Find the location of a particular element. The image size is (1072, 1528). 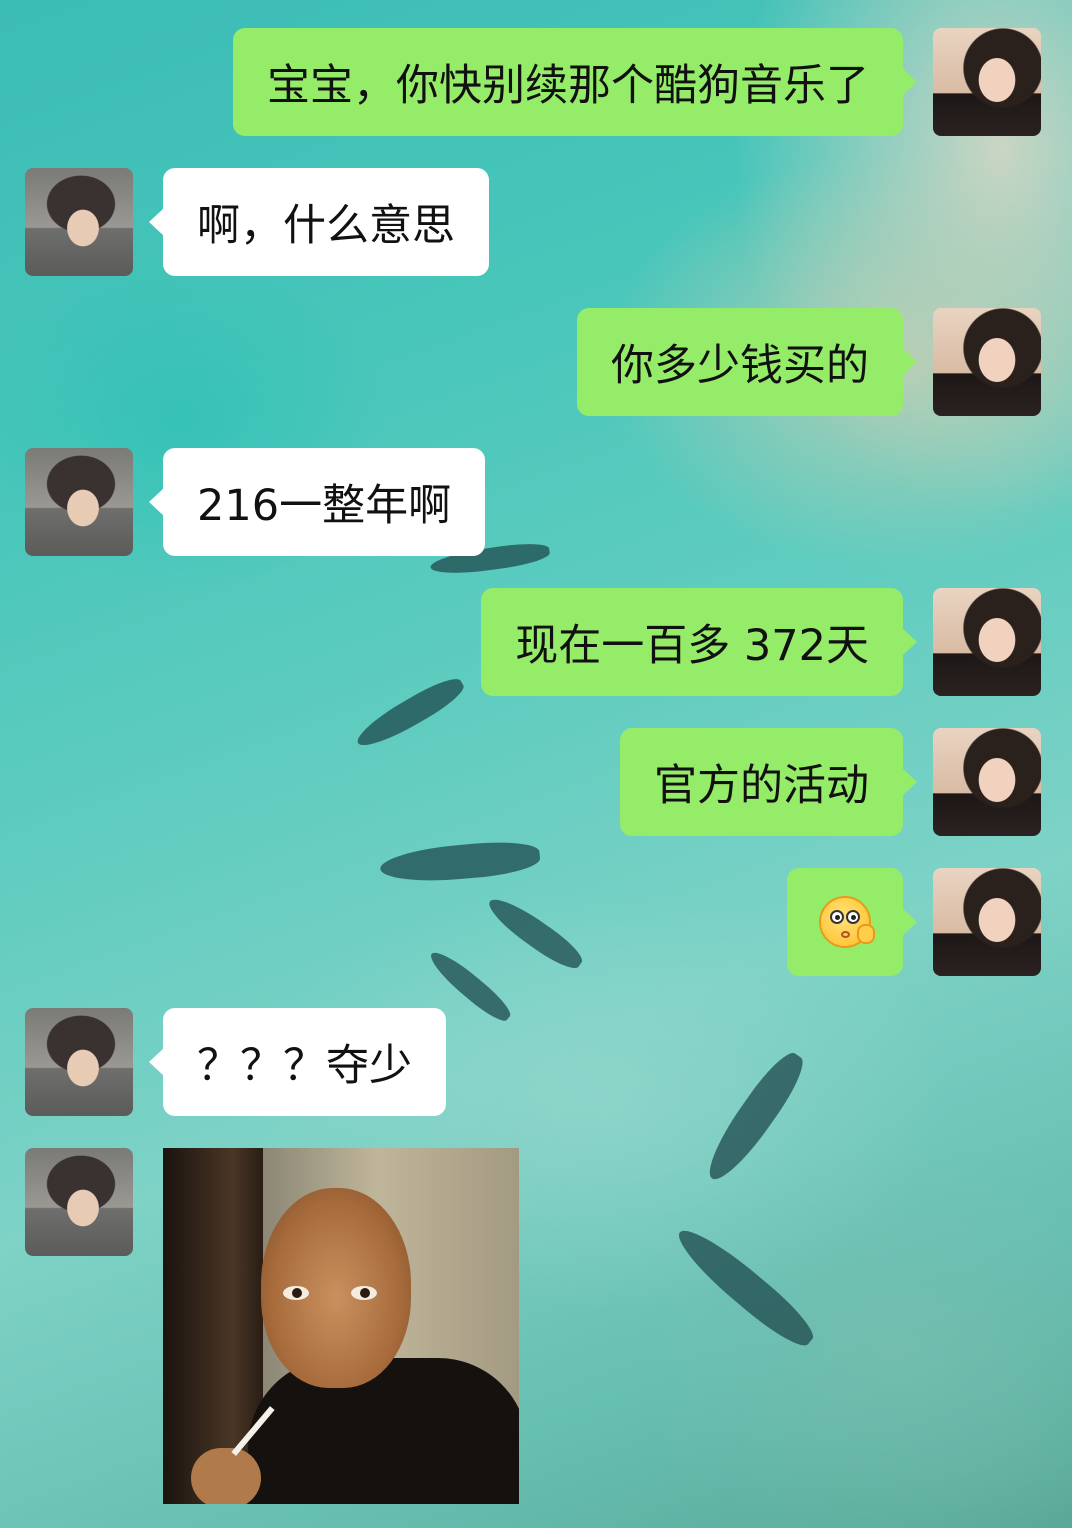

message-row: 你多少钱买的 is located at coordinates (536, 362).